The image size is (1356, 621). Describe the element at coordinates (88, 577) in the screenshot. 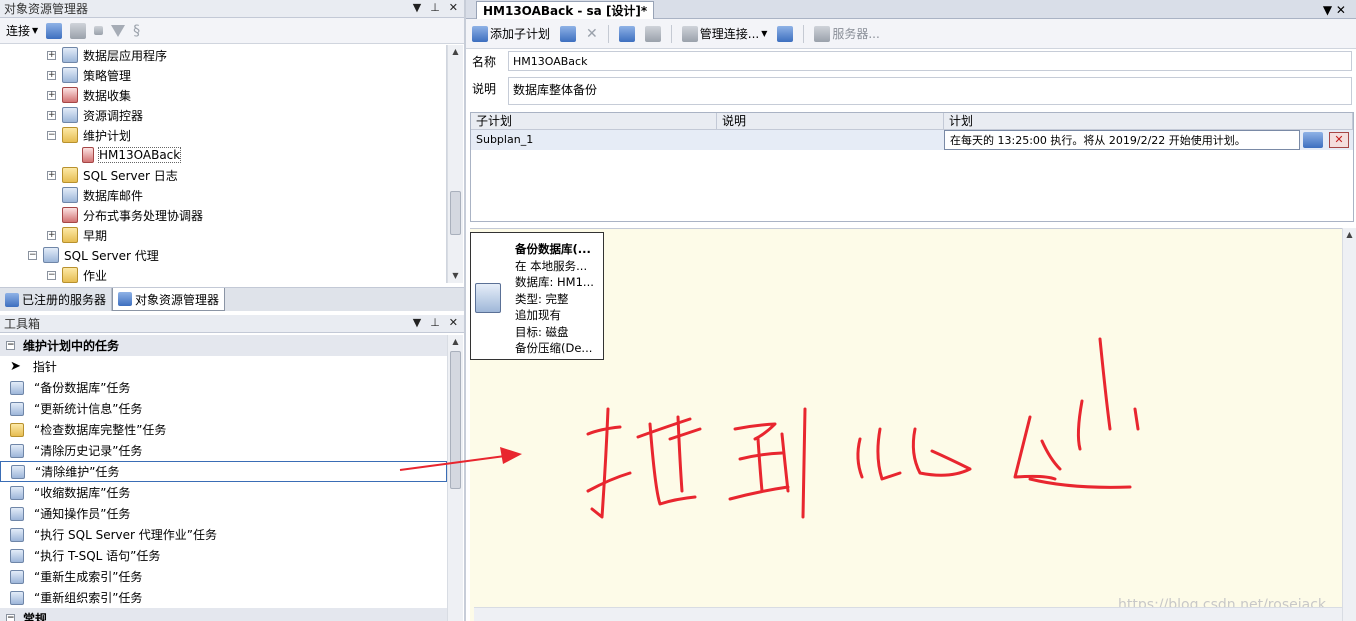

I see `item-label: “重新生成索引”任务` at that location.